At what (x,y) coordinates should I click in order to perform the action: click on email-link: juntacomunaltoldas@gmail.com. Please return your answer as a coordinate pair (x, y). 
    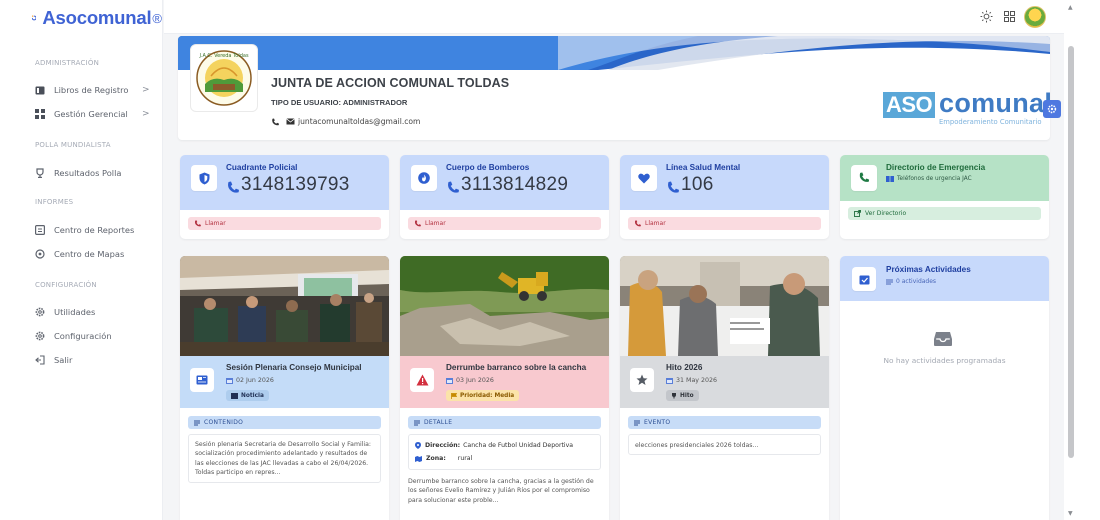
    Looking at the image, I should click on (359, 121).